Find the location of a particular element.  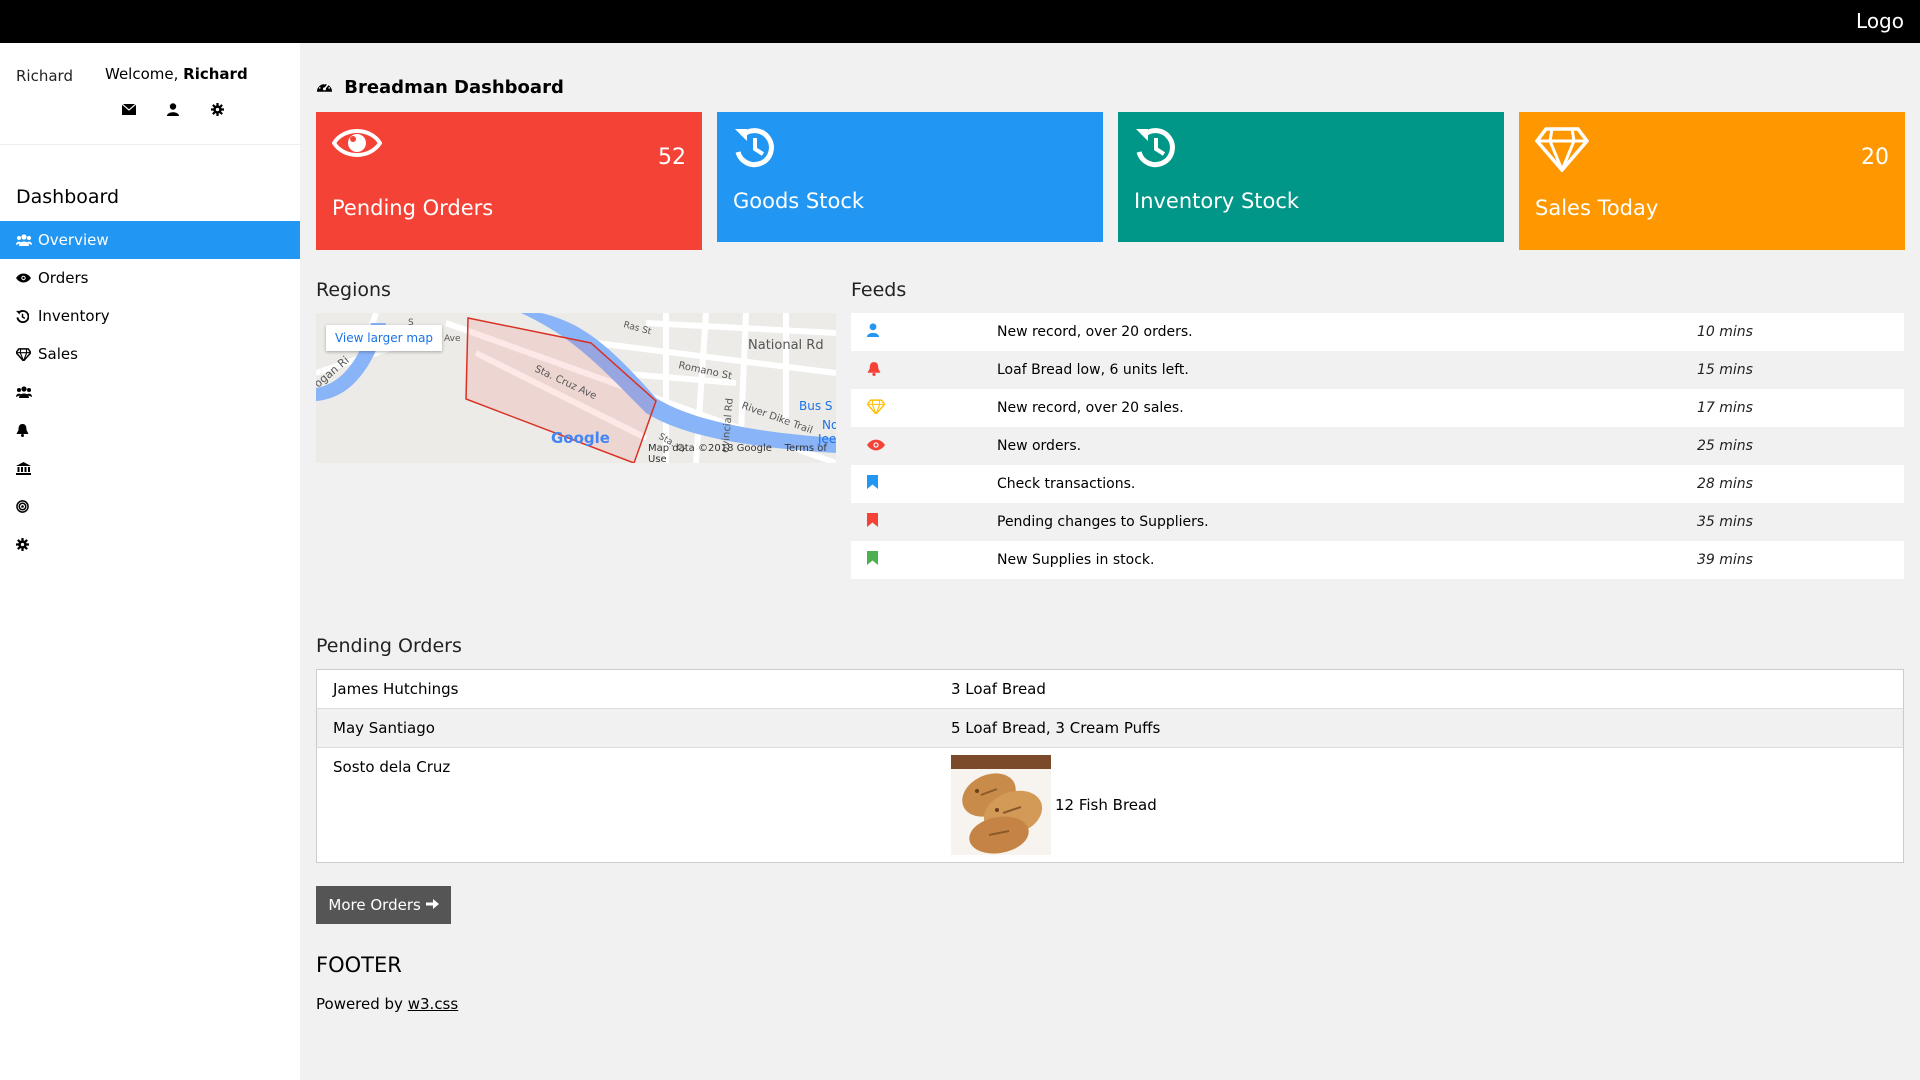

feed-time: 25 mins is located at coordinates (1725, 446).